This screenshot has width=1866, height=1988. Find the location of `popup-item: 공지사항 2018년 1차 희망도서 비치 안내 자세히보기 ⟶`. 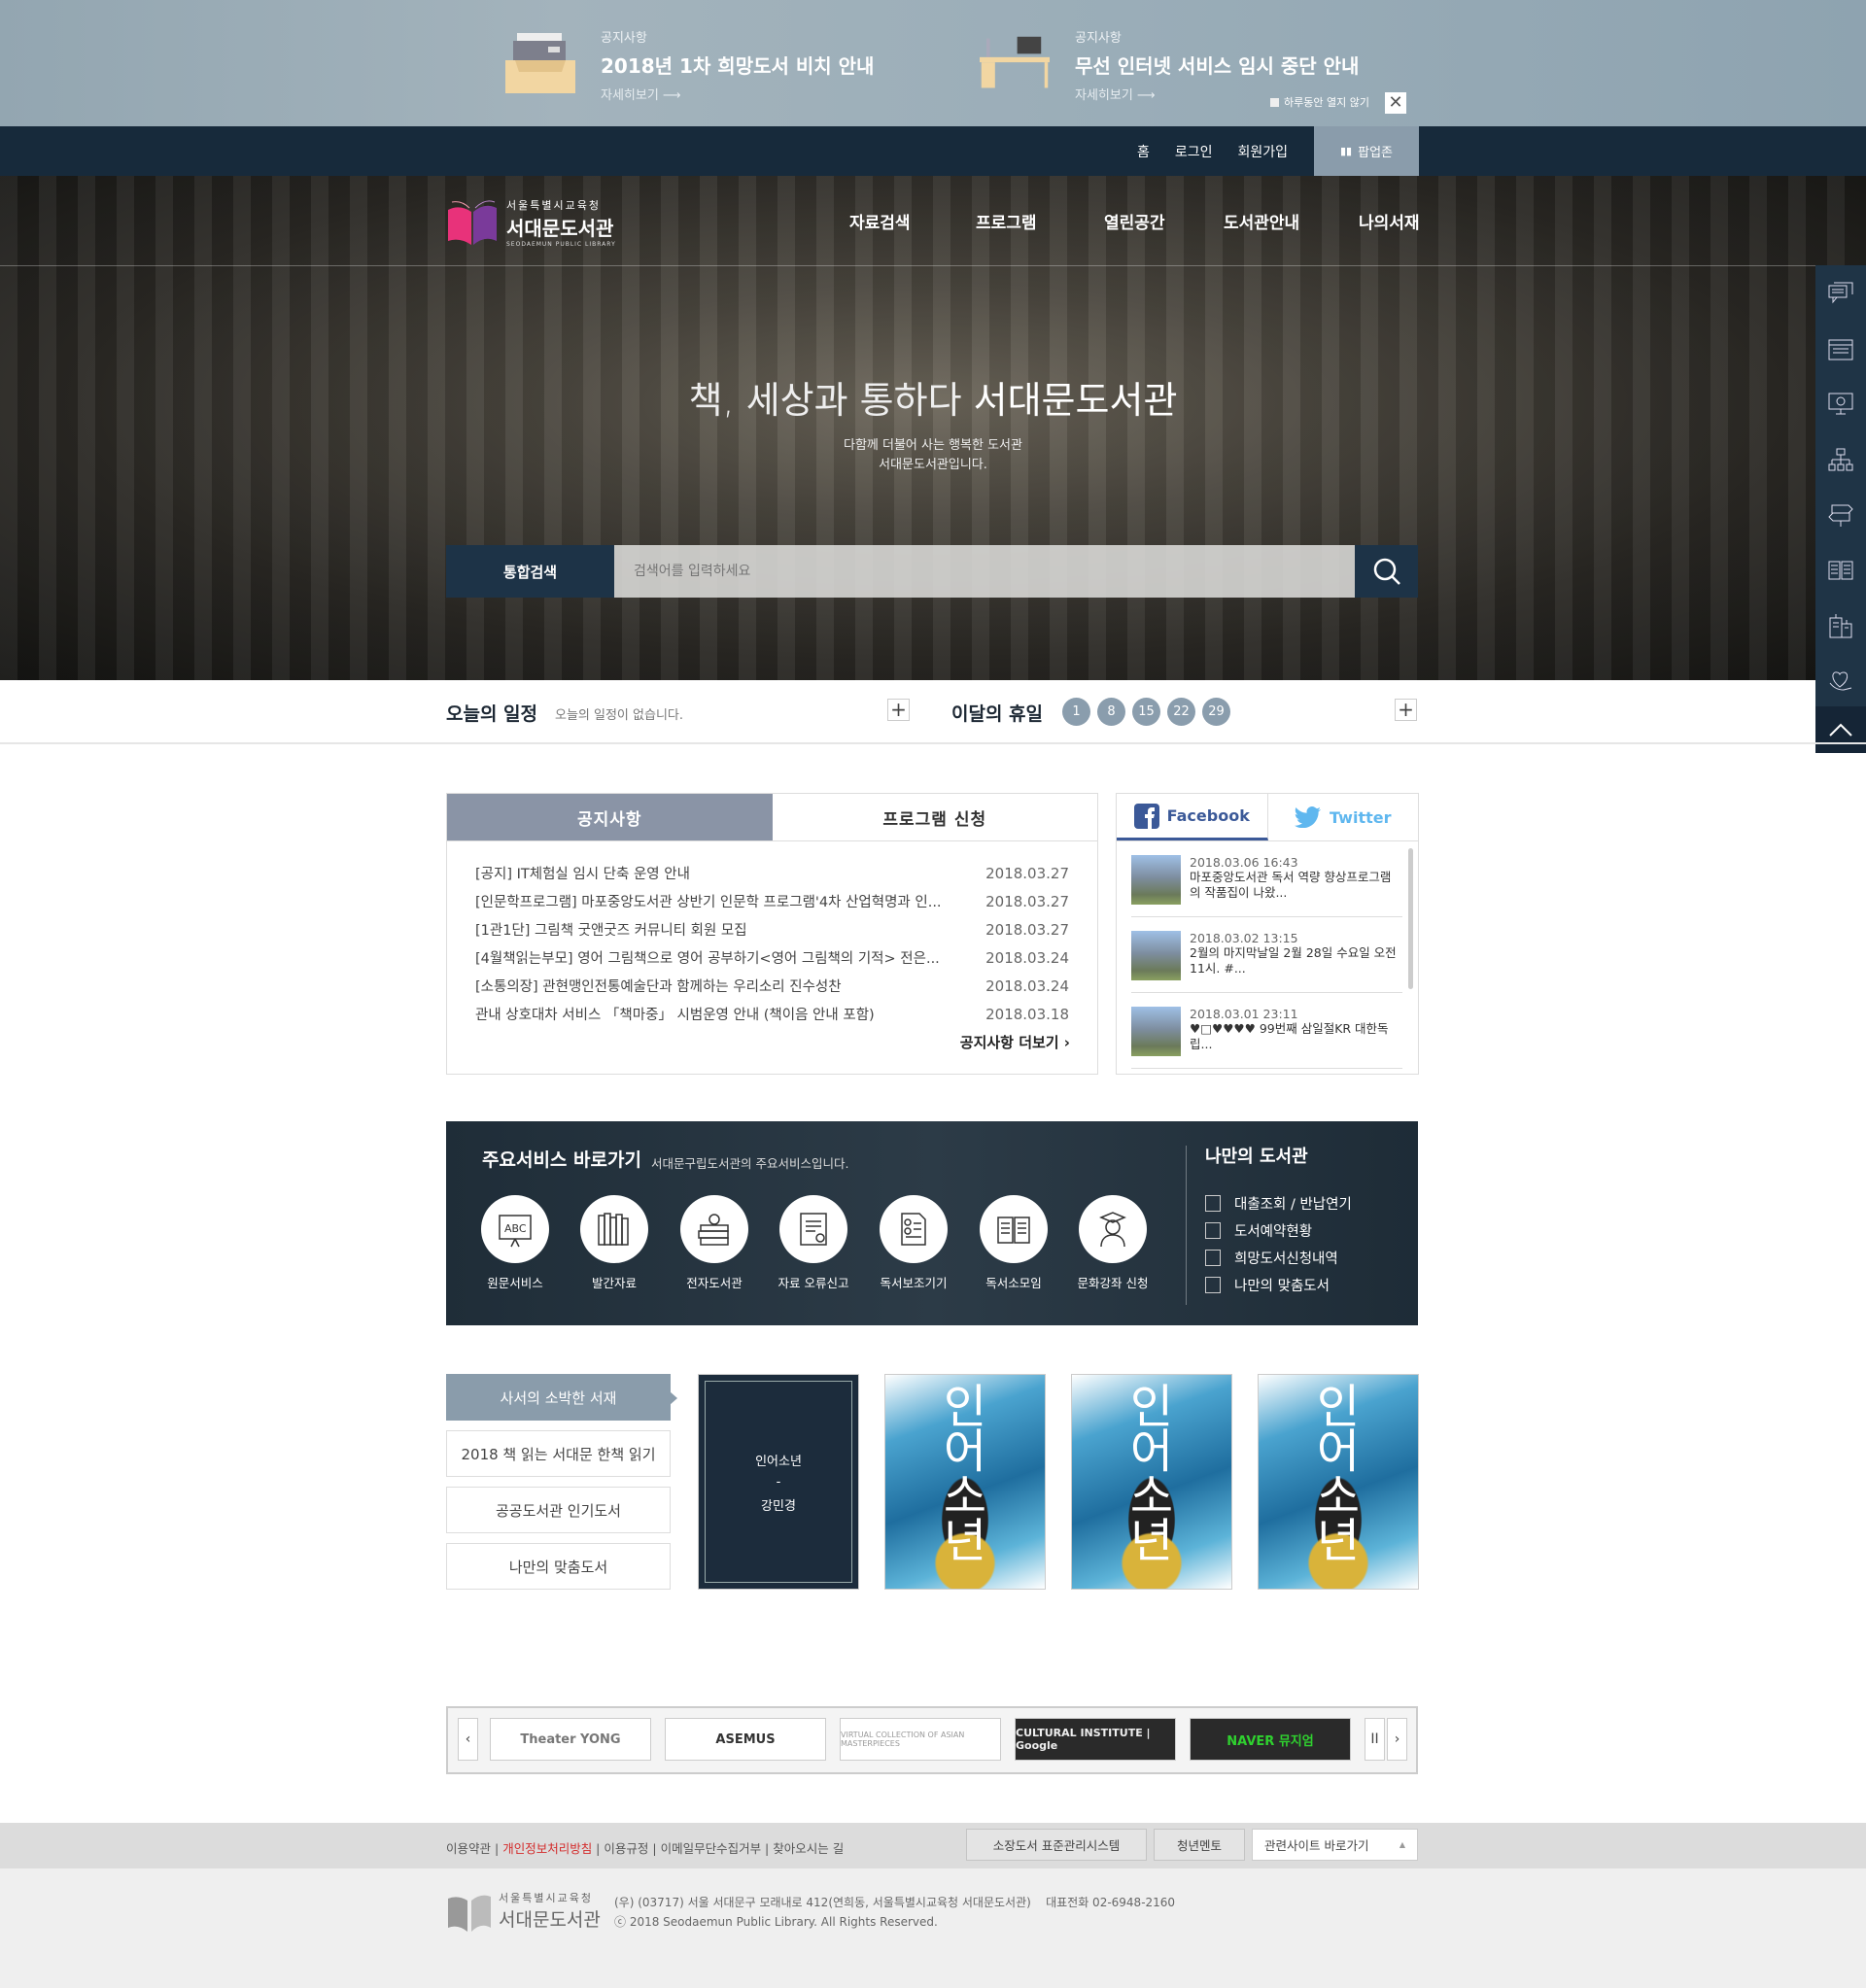

popup-item: 공지사항 2018년 1차 희망도서 비치 안내 자세히보기 ⟶ is located at coordinates (689, 65).